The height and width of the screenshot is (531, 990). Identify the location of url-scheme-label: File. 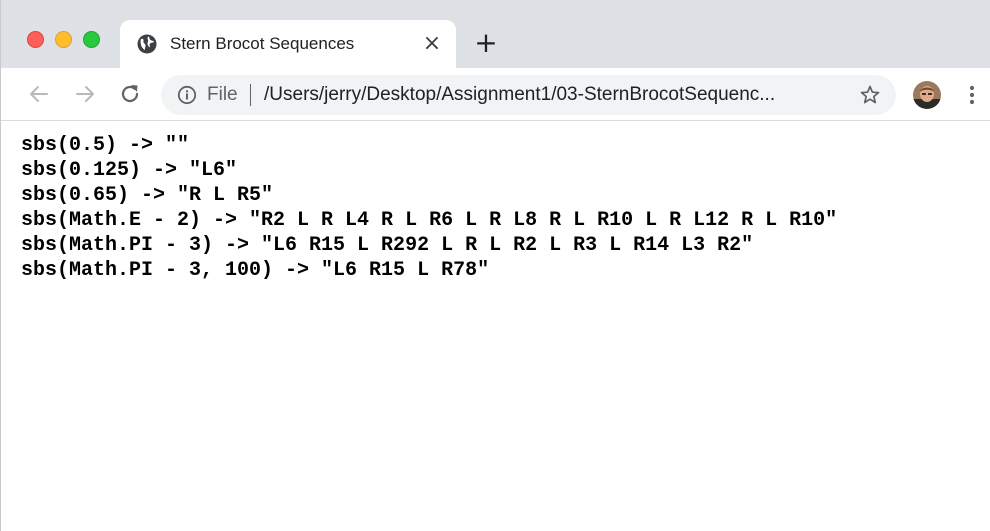
(222, 94).